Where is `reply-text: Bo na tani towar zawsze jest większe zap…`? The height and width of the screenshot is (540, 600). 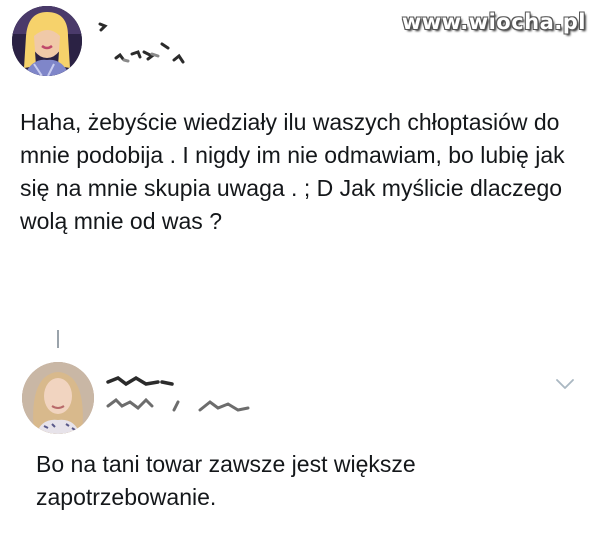 reply-text: Bo na tani towar zawsze jest większe zap… is located at coordinates (226, 480).